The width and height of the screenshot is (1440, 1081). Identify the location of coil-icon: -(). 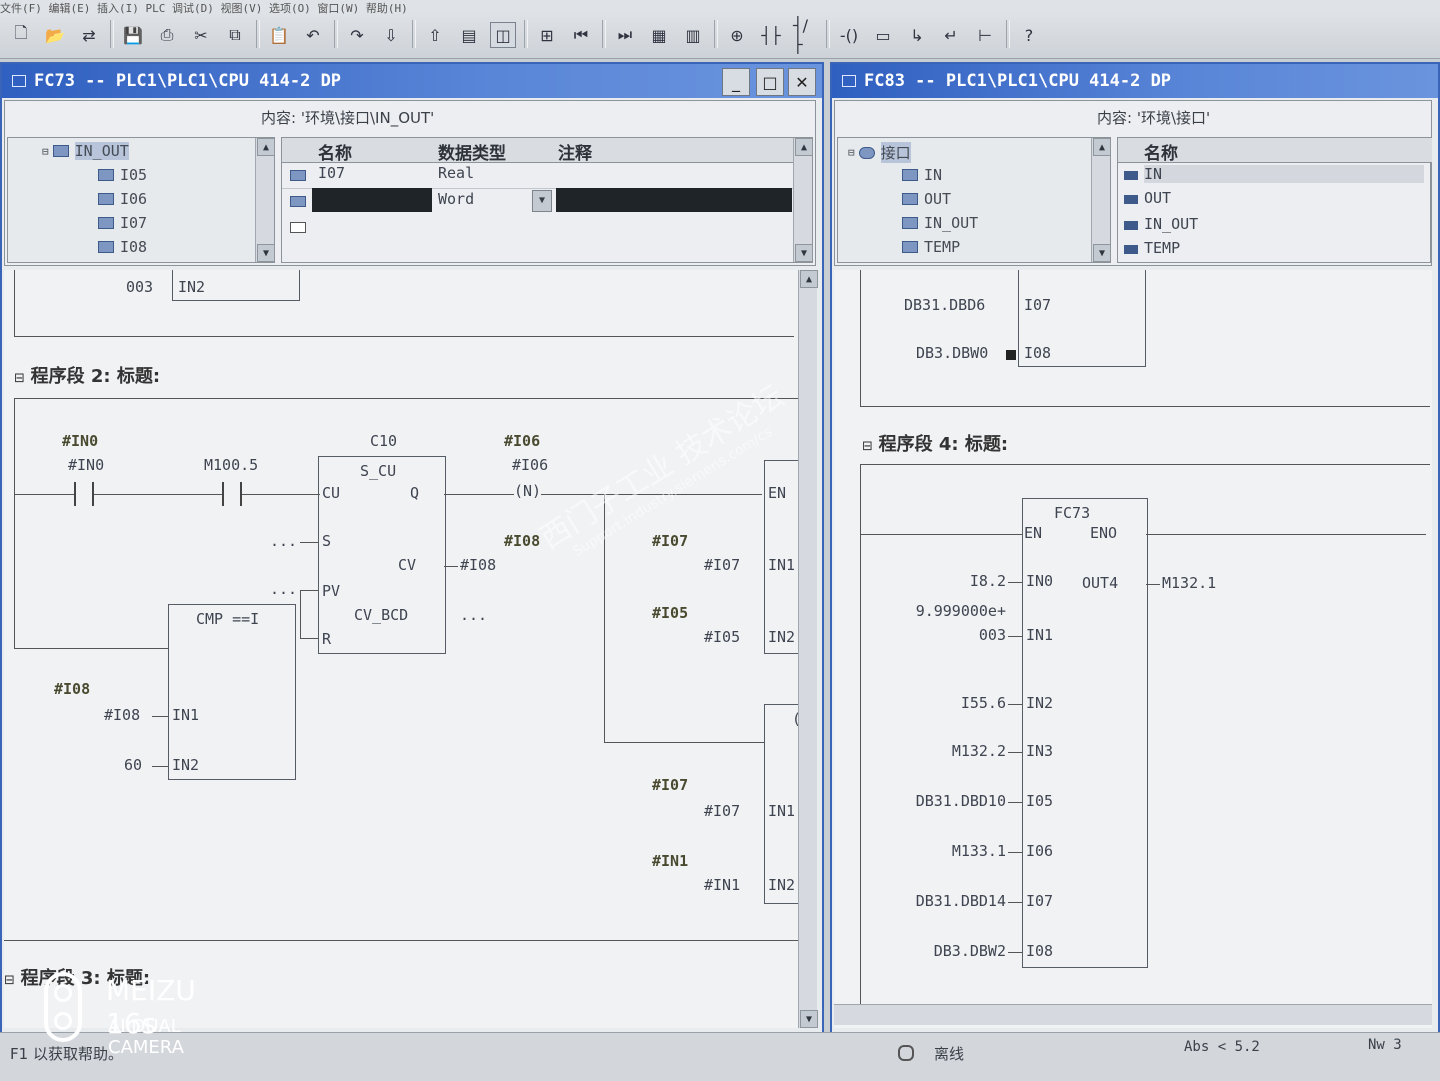
(849, 35).